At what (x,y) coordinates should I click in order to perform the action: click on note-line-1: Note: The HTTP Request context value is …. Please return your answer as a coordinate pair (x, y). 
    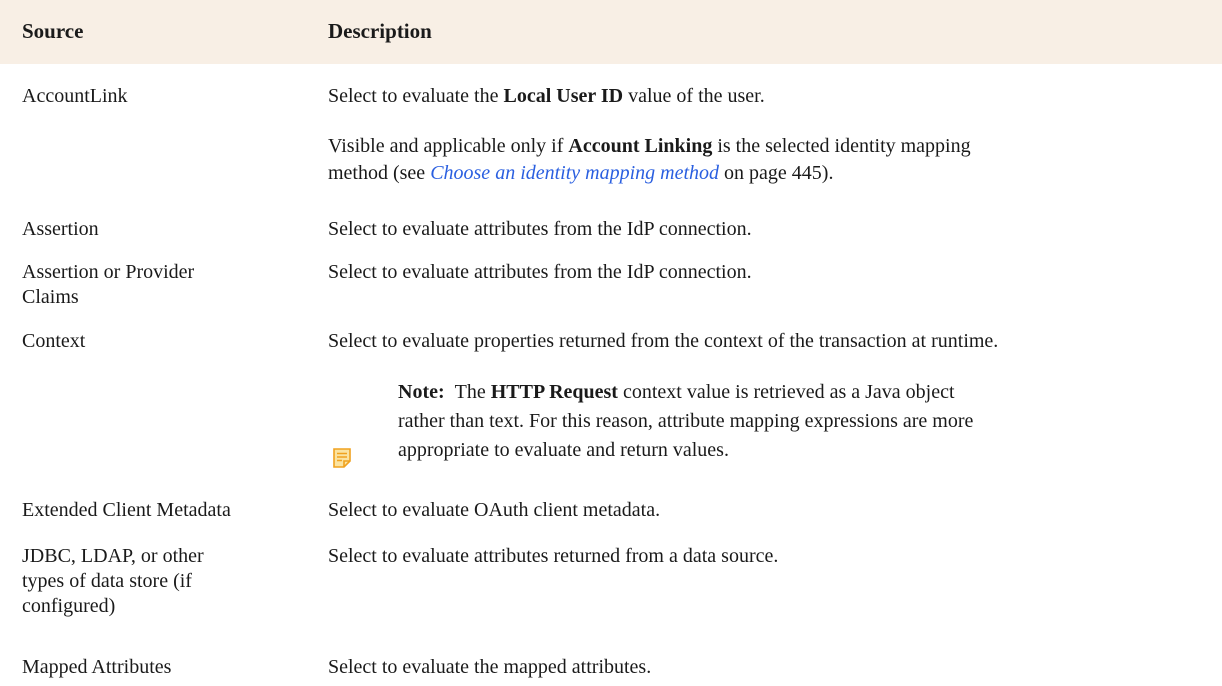
    Looking at the image, I should click on (676, 392).